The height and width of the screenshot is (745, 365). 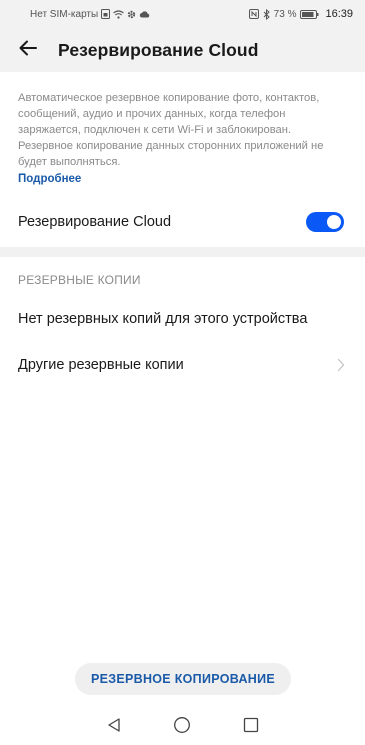 What do you see at coordinates (131, 14) in the screenshot?
I see `settings-icon` at bounding box center [131, 14].